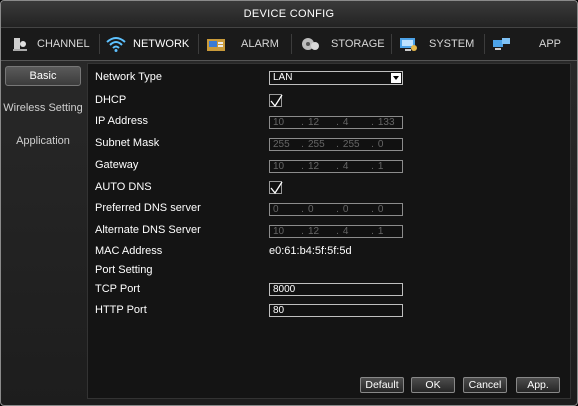  What do you see at coordinates (313, 122) in the screenshot?
I see `ip-octet-2: 12` at bounding box center [313, 122].